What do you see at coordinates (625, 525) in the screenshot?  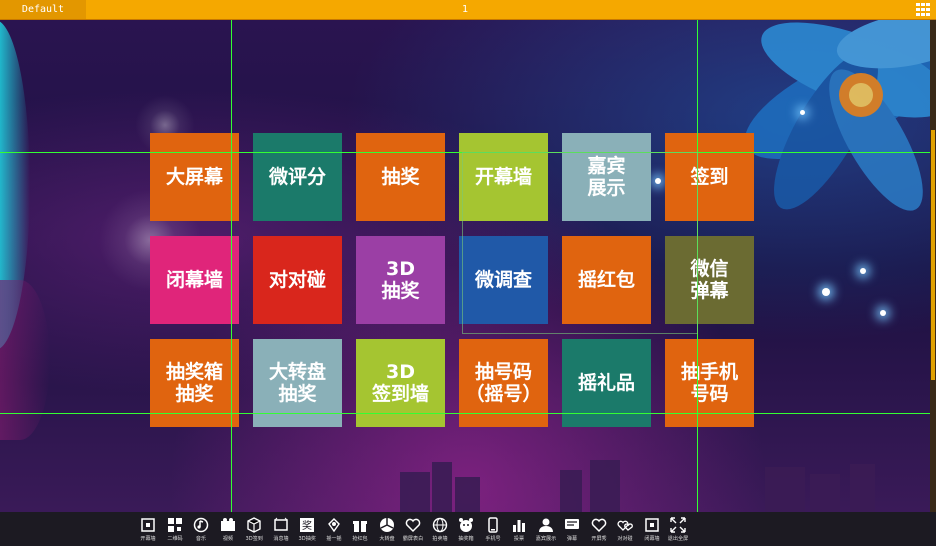 I see `hearts-icon` at bounding box center [625, 525].